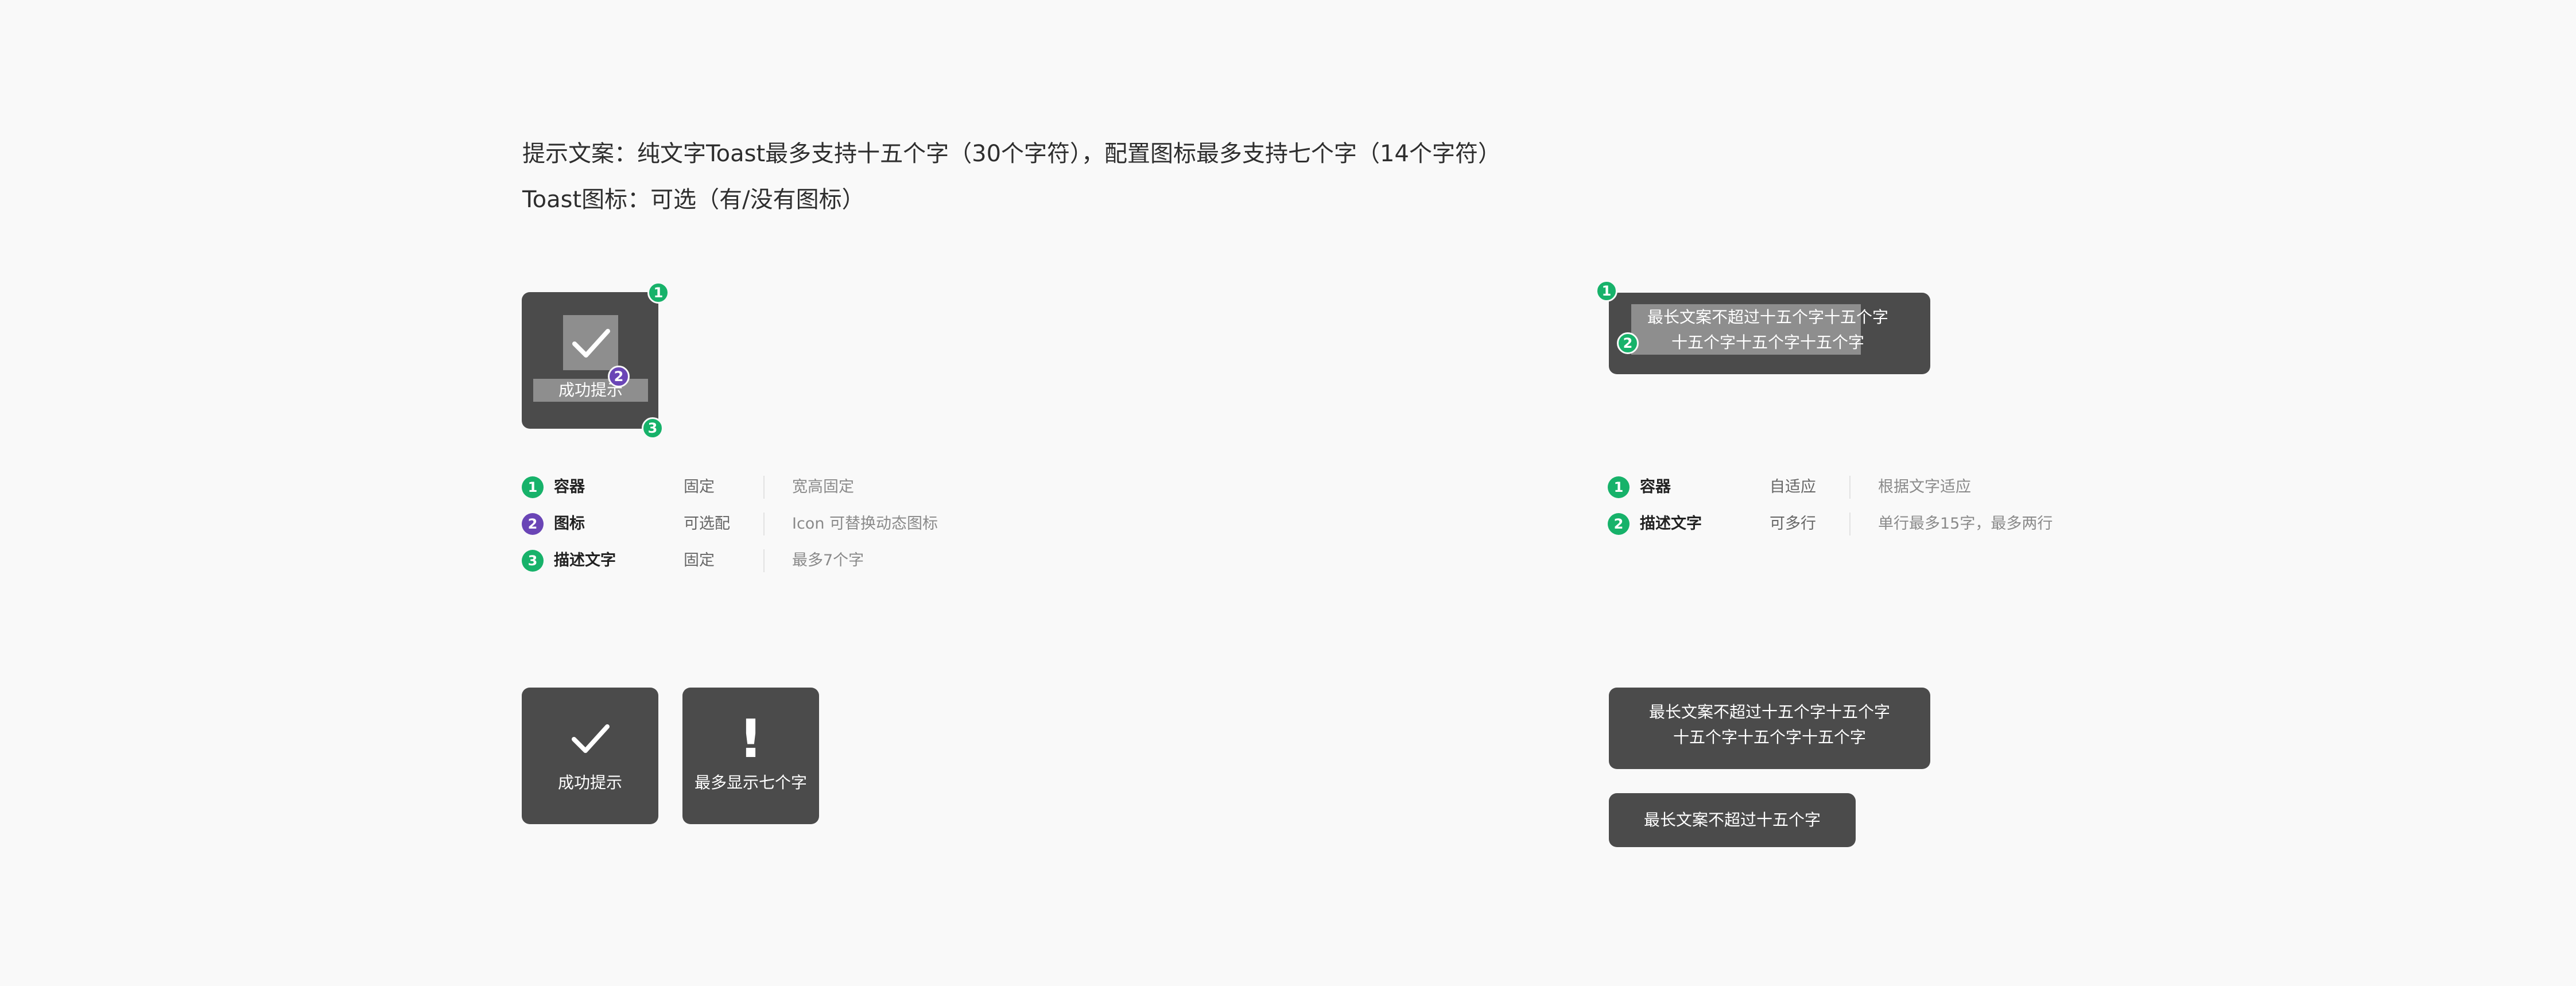 Image resolution: width=2576 pixels, height=986 pixels. I want to click on spec-badge: 3, so click(533, 561).